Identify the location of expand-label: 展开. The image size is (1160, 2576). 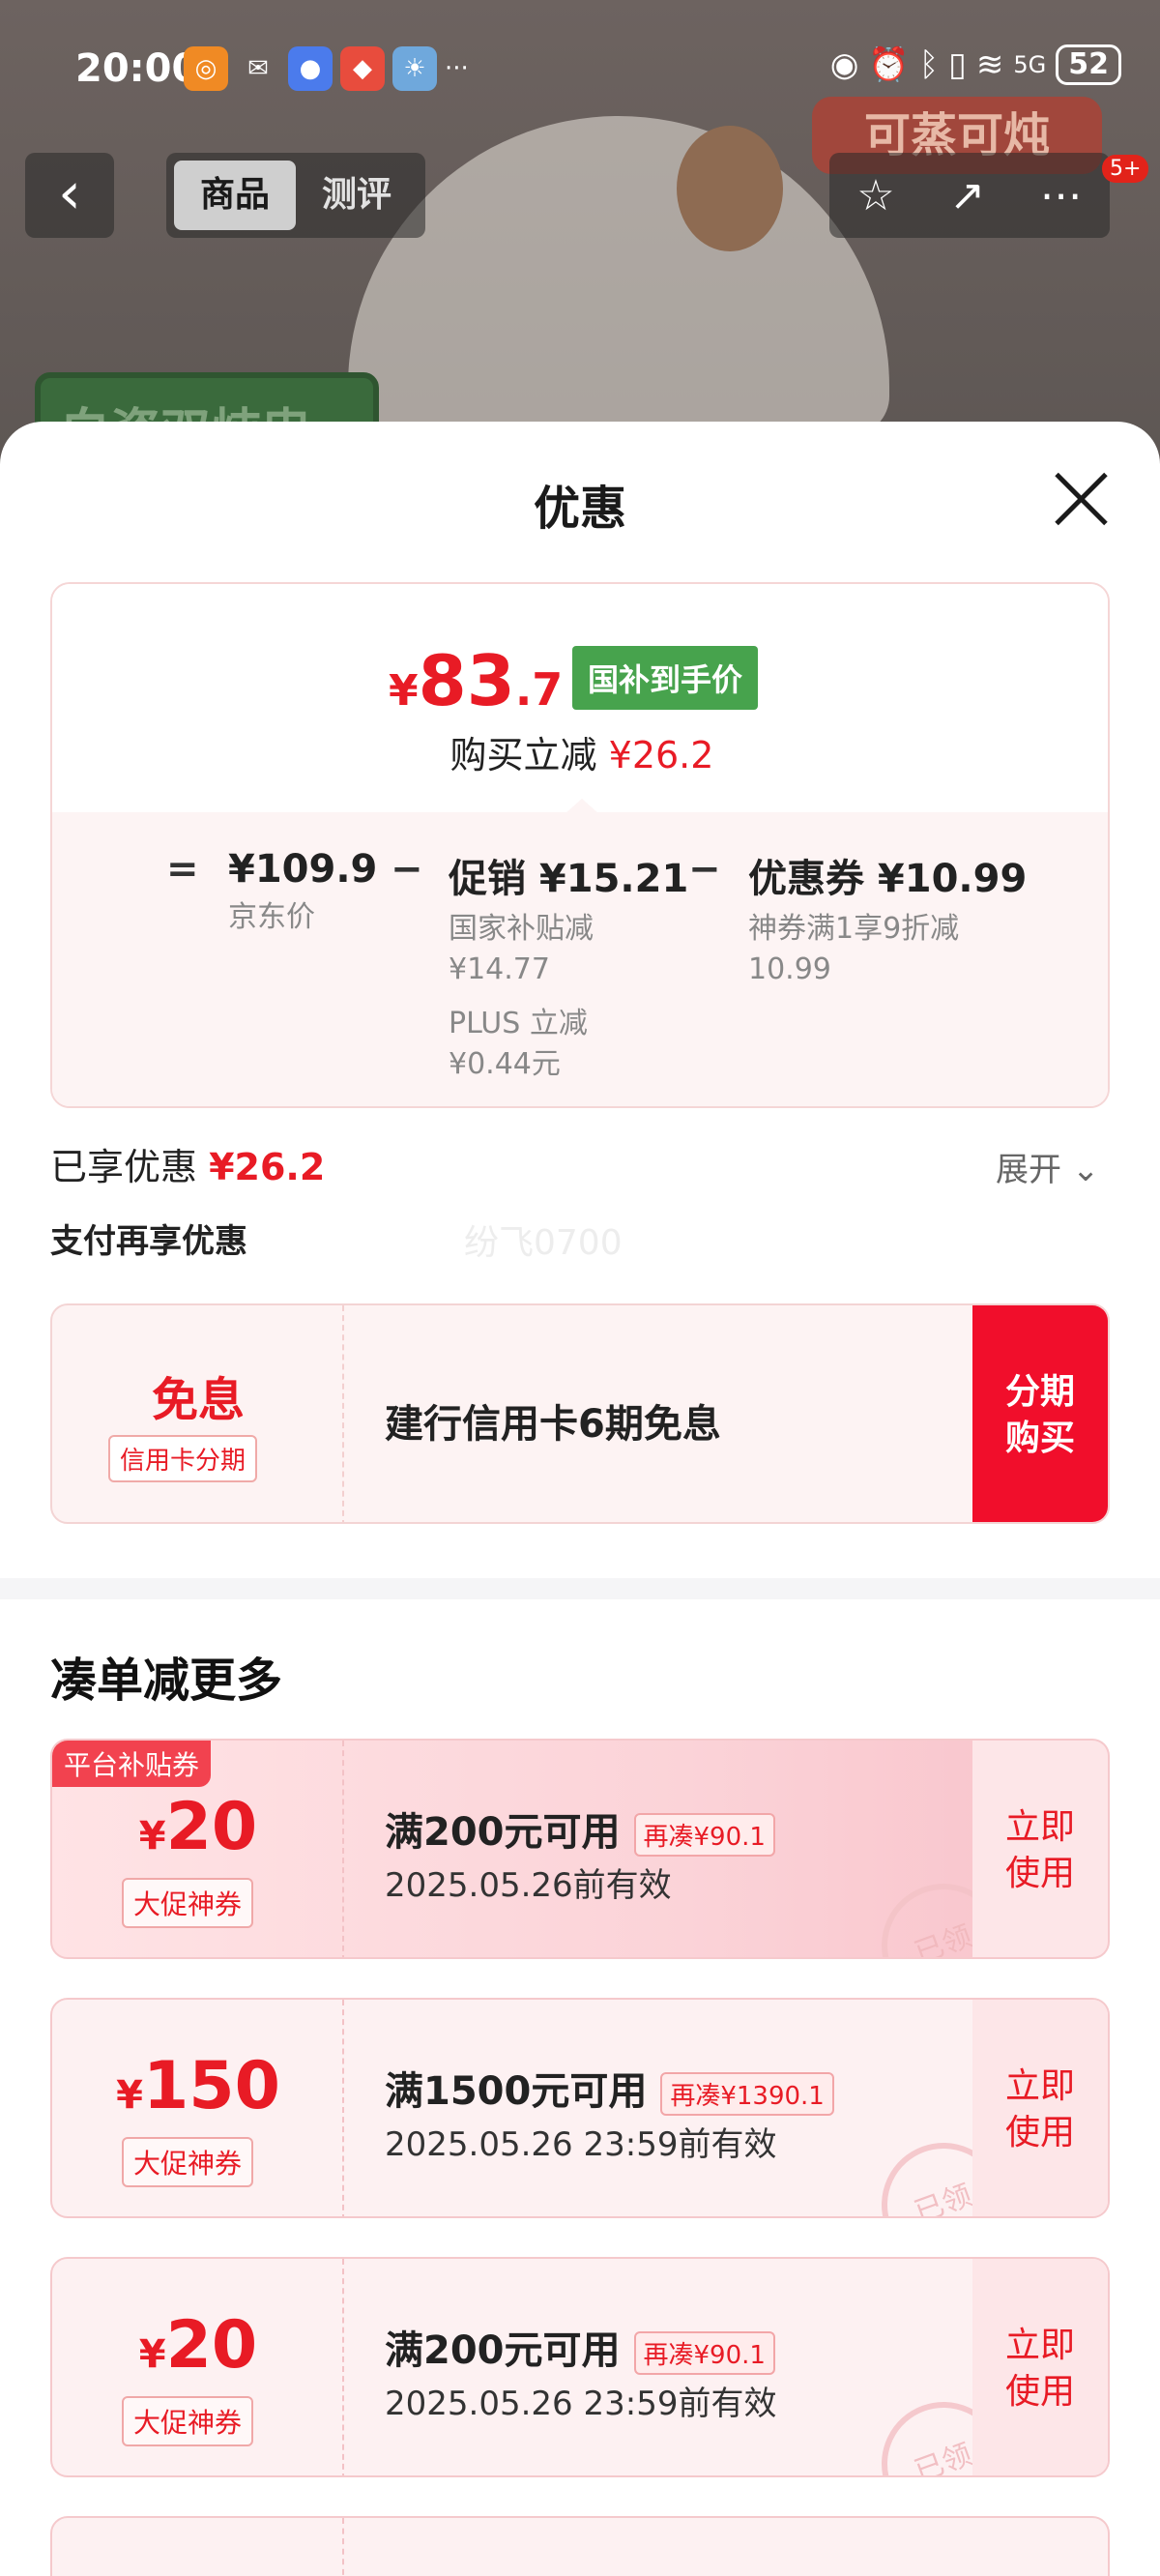
(1028, 1170).